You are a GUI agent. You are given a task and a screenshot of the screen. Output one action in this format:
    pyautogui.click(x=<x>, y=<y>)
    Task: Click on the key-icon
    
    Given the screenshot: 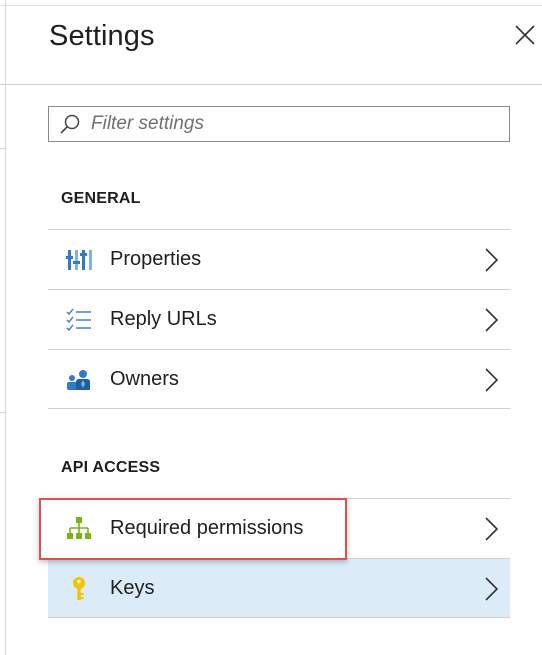 What is the action you would take?
    pyautogui.click(x=79, y=588)
    